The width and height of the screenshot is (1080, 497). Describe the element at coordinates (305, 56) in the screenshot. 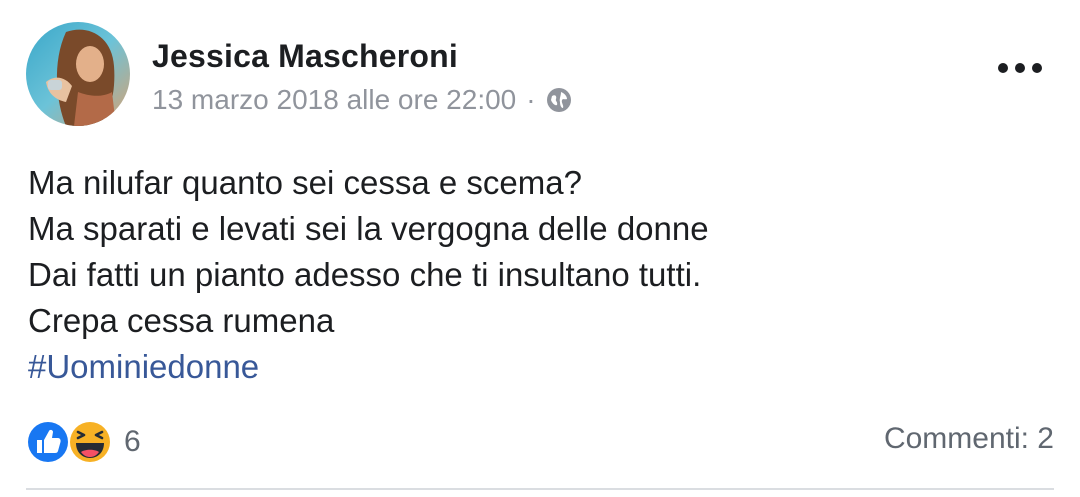

I see `author-name: Jessica Mascheroni` at that location.